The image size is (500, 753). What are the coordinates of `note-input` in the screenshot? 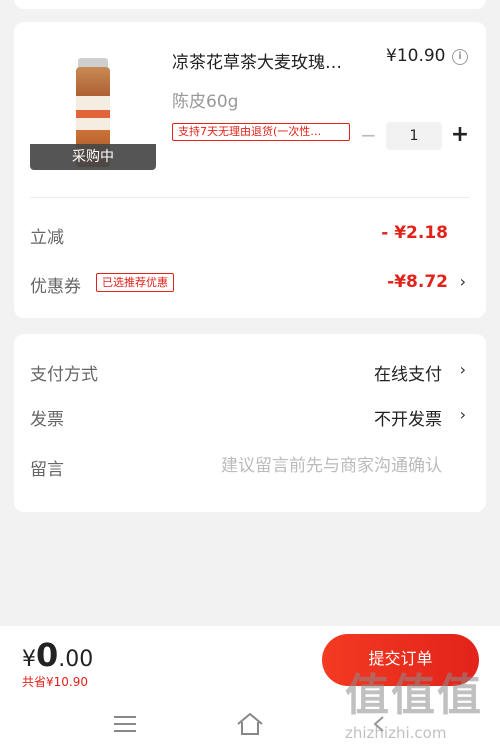 It's located at (303, 466).